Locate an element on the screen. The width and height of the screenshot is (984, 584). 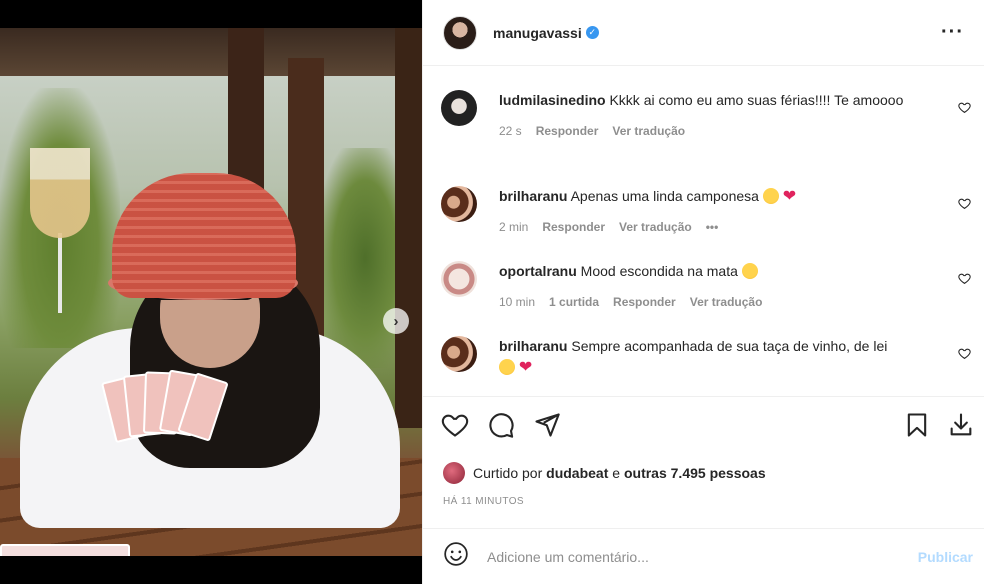
post-timestamp: HÁ 11 MINUTOS is located at coordinates (483, 501).